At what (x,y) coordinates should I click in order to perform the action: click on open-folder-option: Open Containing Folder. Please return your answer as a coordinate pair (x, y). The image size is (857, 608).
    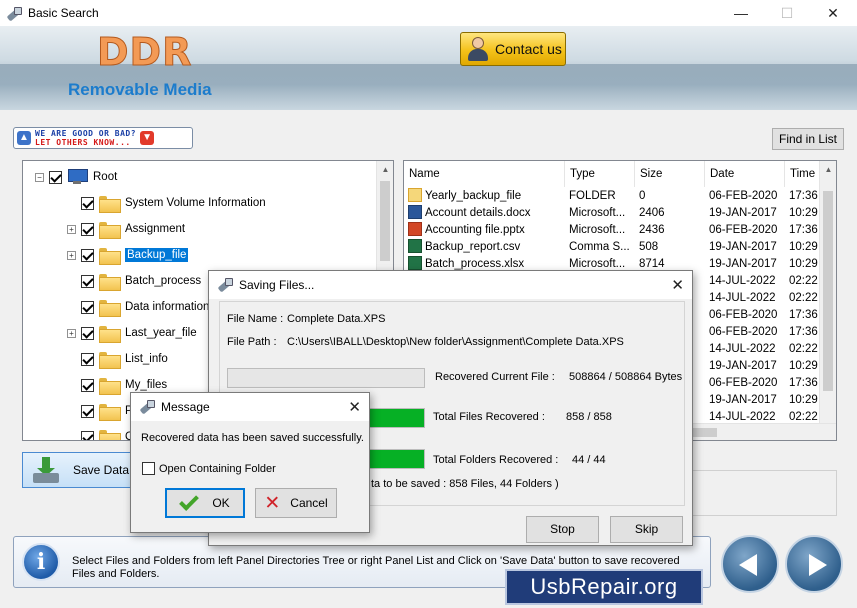
    Looking at the image, I should click on (209, 468).